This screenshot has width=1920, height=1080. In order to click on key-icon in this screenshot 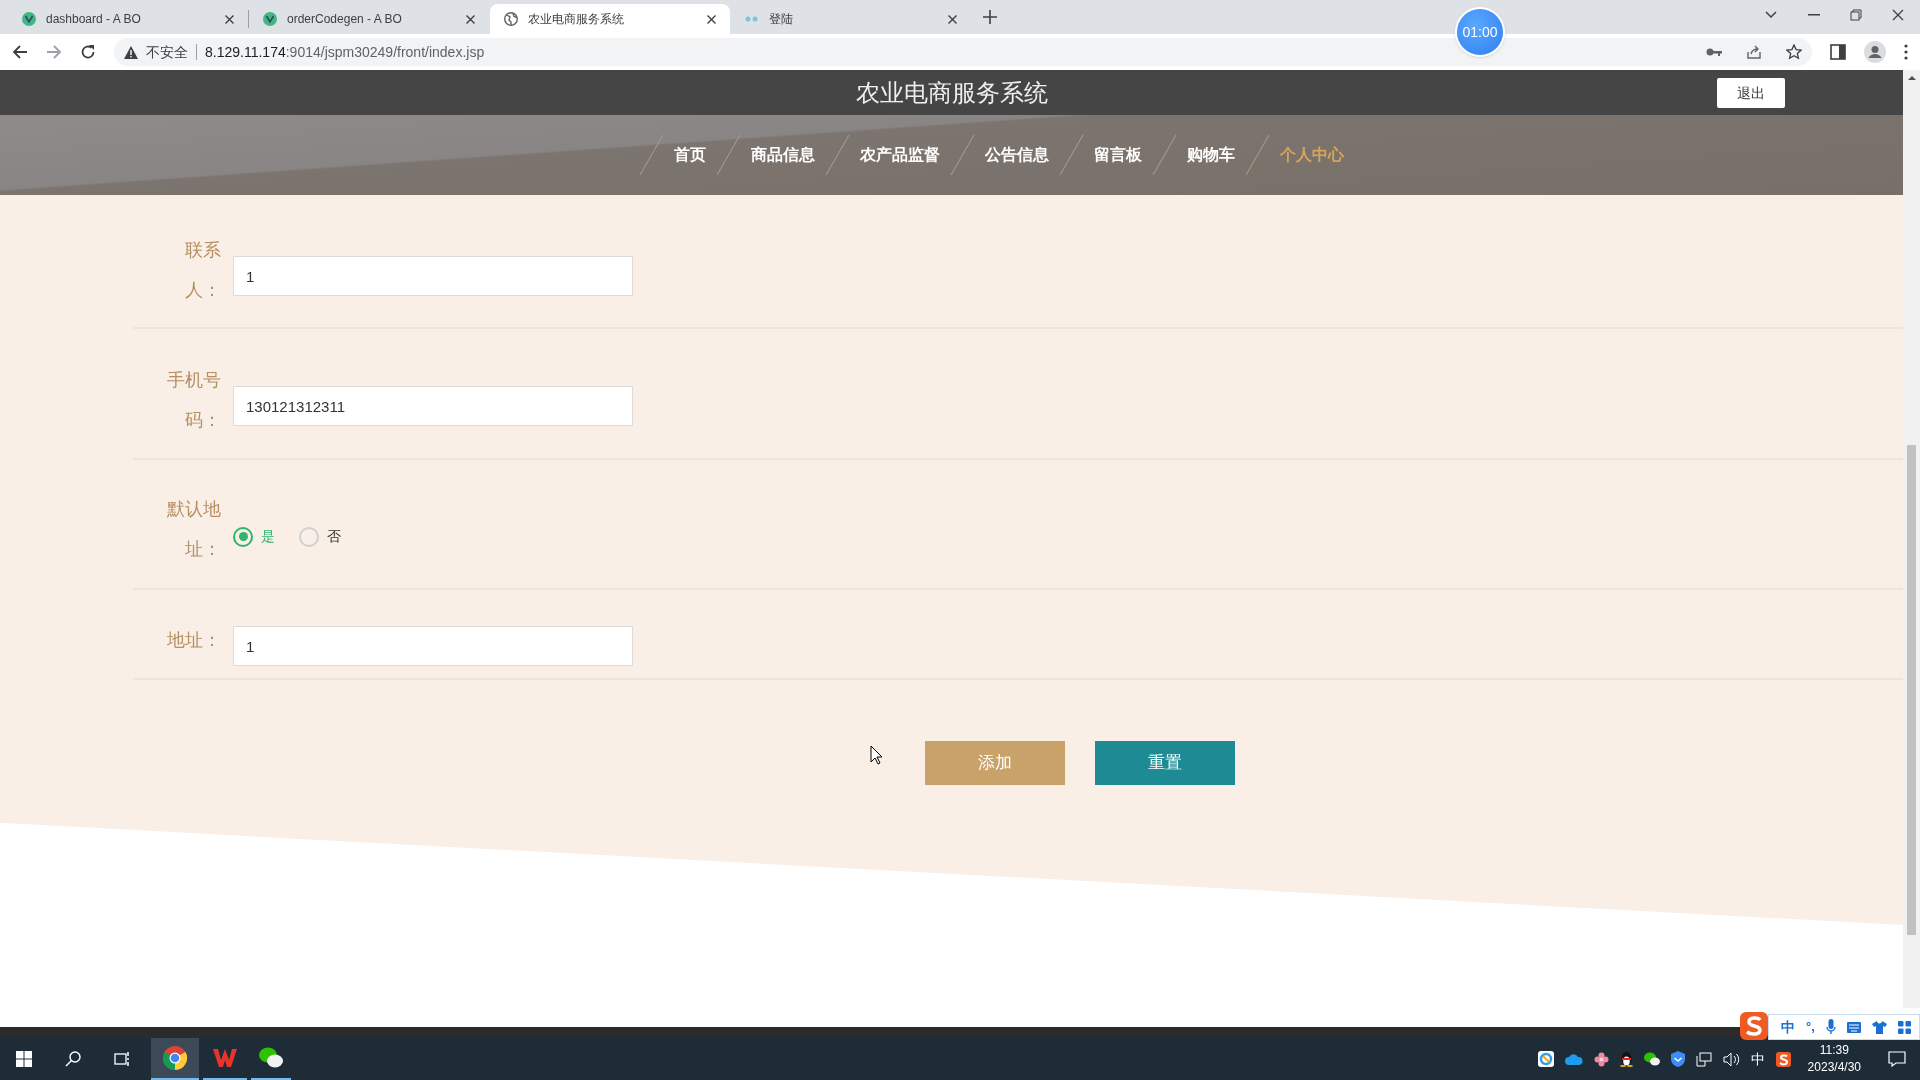, I will do `click(1714, 52)`.